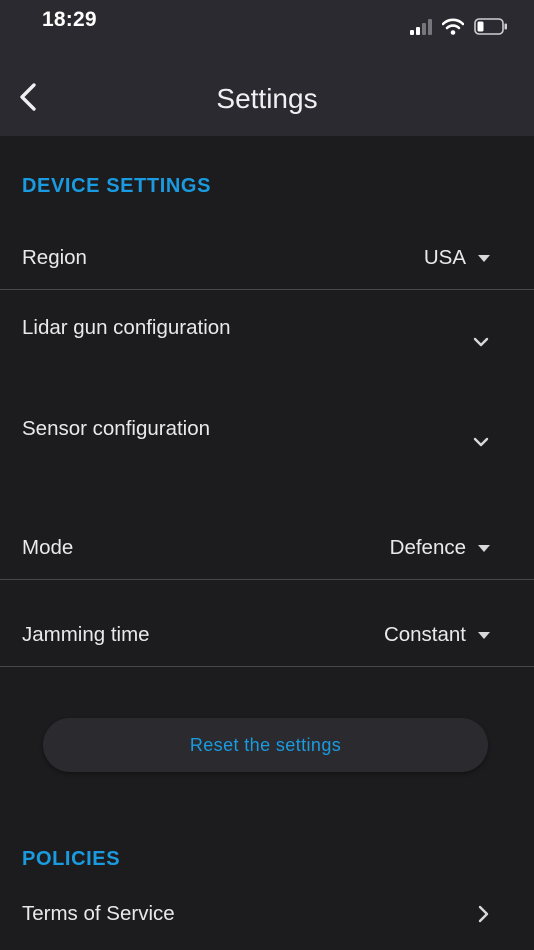 The image size is (534, 950). Describe the element at coordinates (86, 634) in the screenshot. I see `jamming-time-label: Jamming time` at that location.